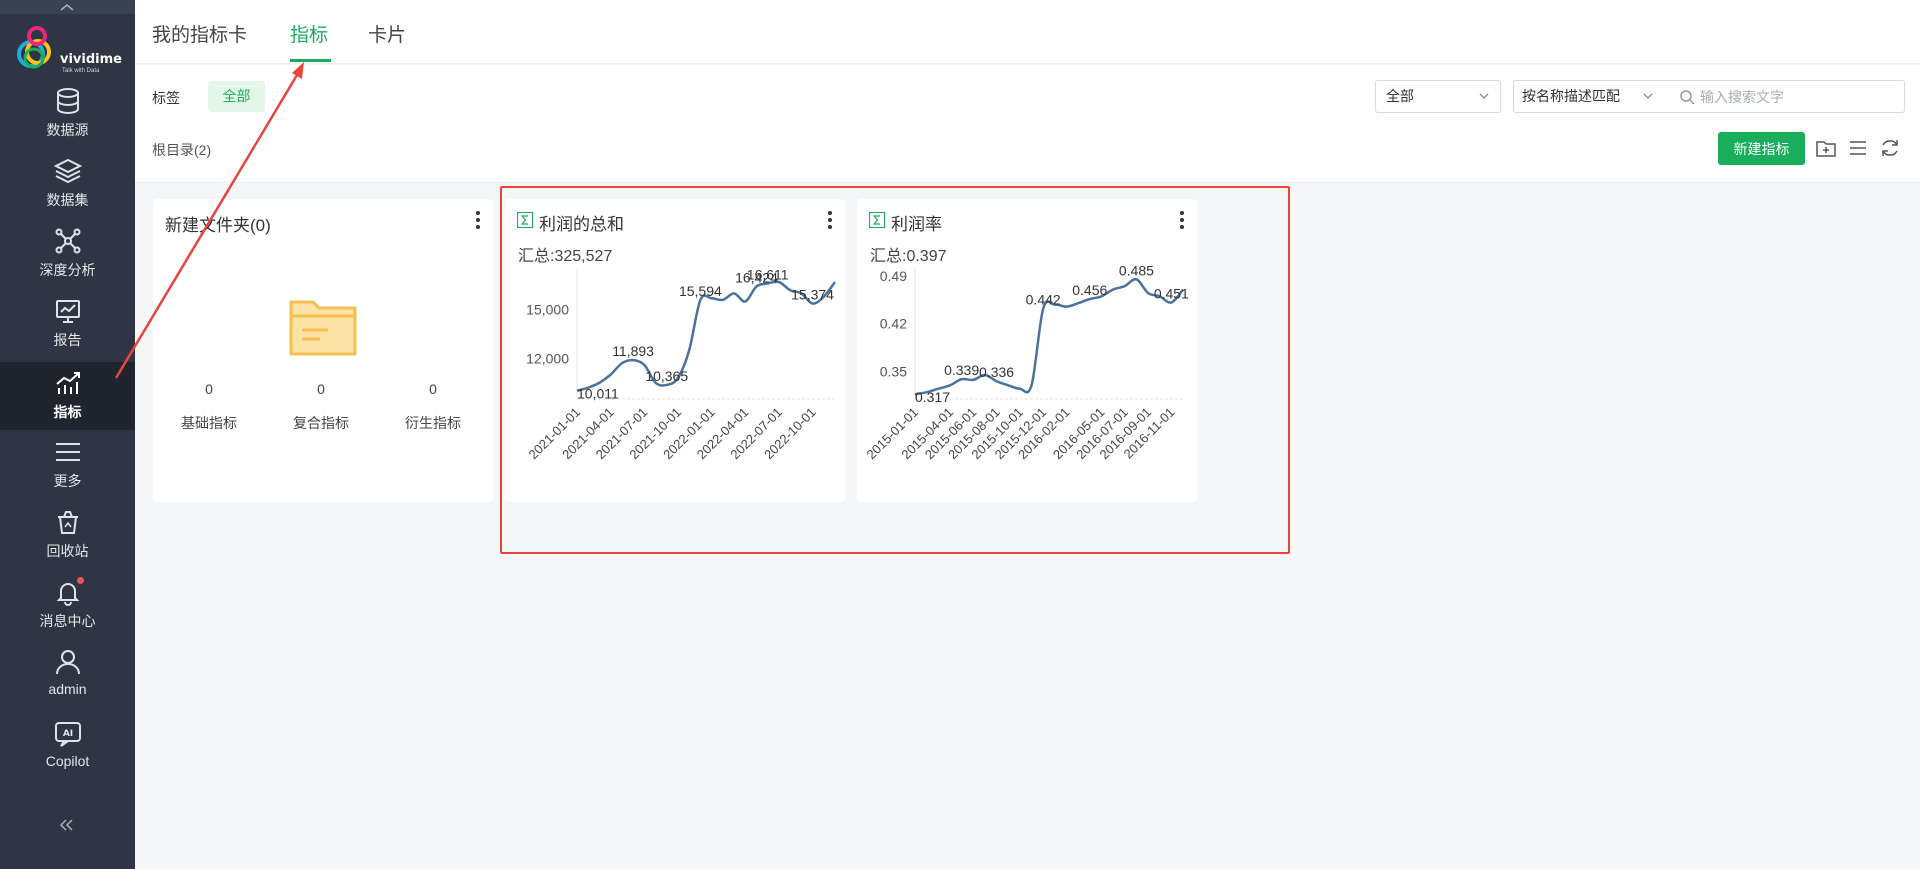  Describe the element at coordinates (932, 397) in the screenshot. I see `data-label: 0.317` at that location.